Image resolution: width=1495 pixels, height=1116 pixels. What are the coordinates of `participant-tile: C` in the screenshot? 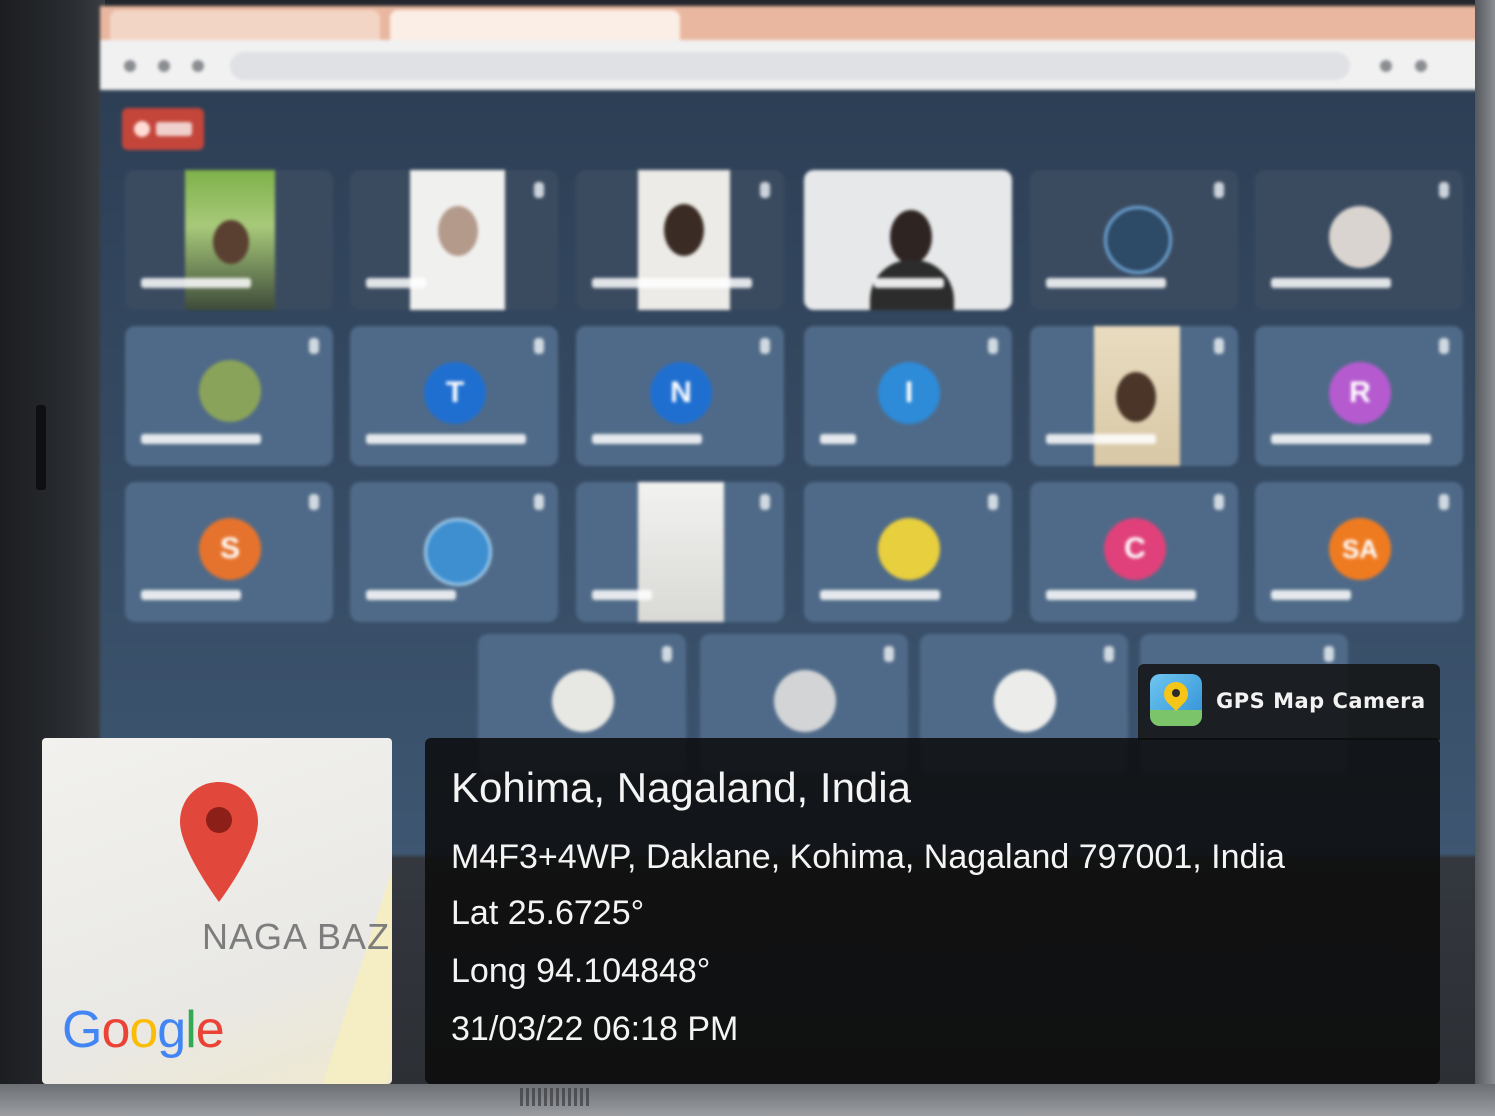 It's located at (1134, 552).